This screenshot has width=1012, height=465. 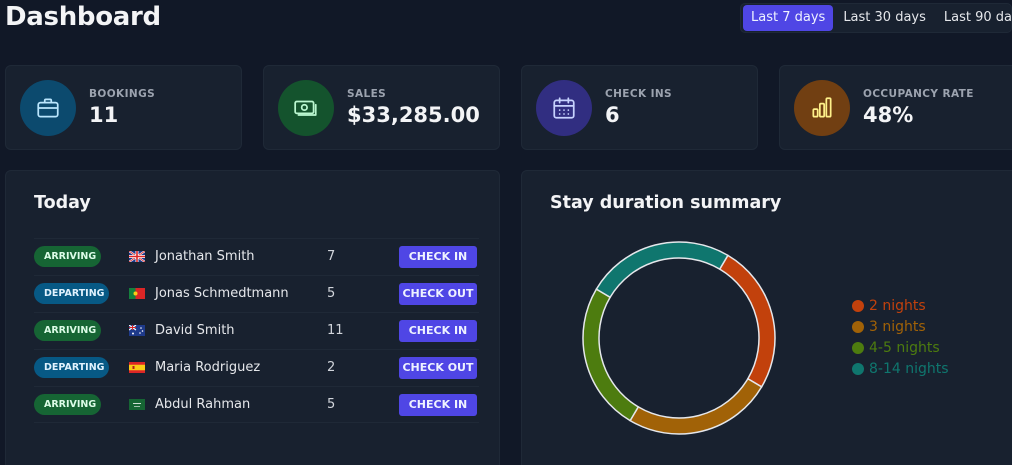 I want to click on stay-duration-title: Stay duration summary, so click(x=666, y=203).